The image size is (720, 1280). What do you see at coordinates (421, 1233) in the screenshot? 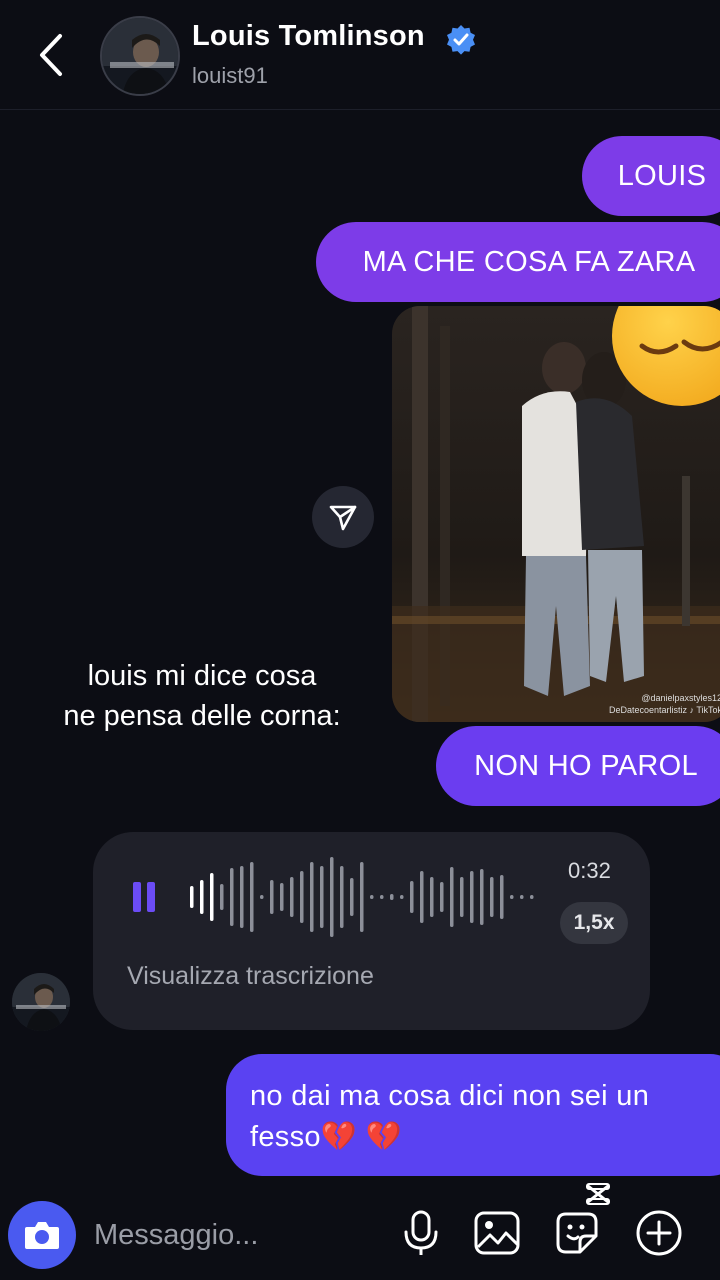
I see `microphone-icon` at bounding box center [421, 1233].